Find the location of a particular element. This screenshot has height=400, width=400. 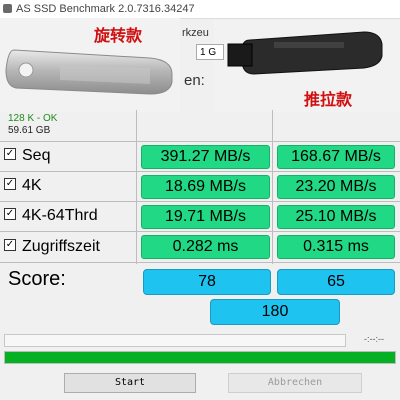

access-time-label-text: Zugriffszeit is located at coordinates (61, 246).